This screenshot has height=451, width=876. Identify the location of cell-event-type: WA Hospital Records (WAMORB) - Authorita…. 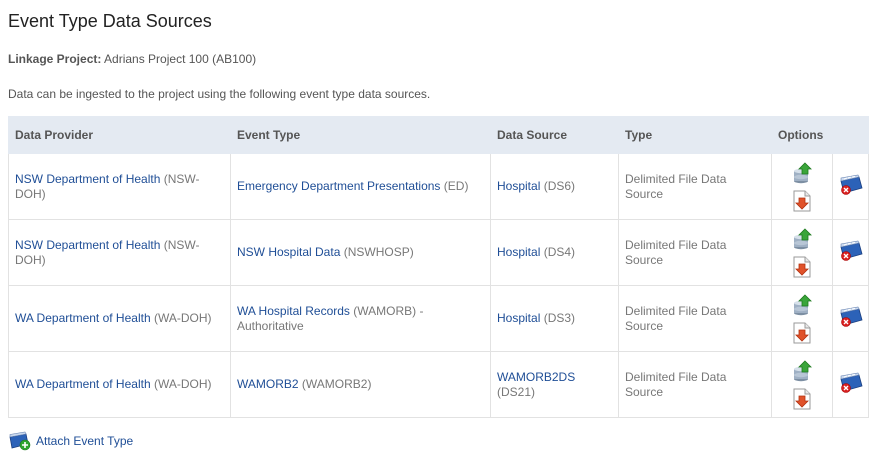
(360, 318).